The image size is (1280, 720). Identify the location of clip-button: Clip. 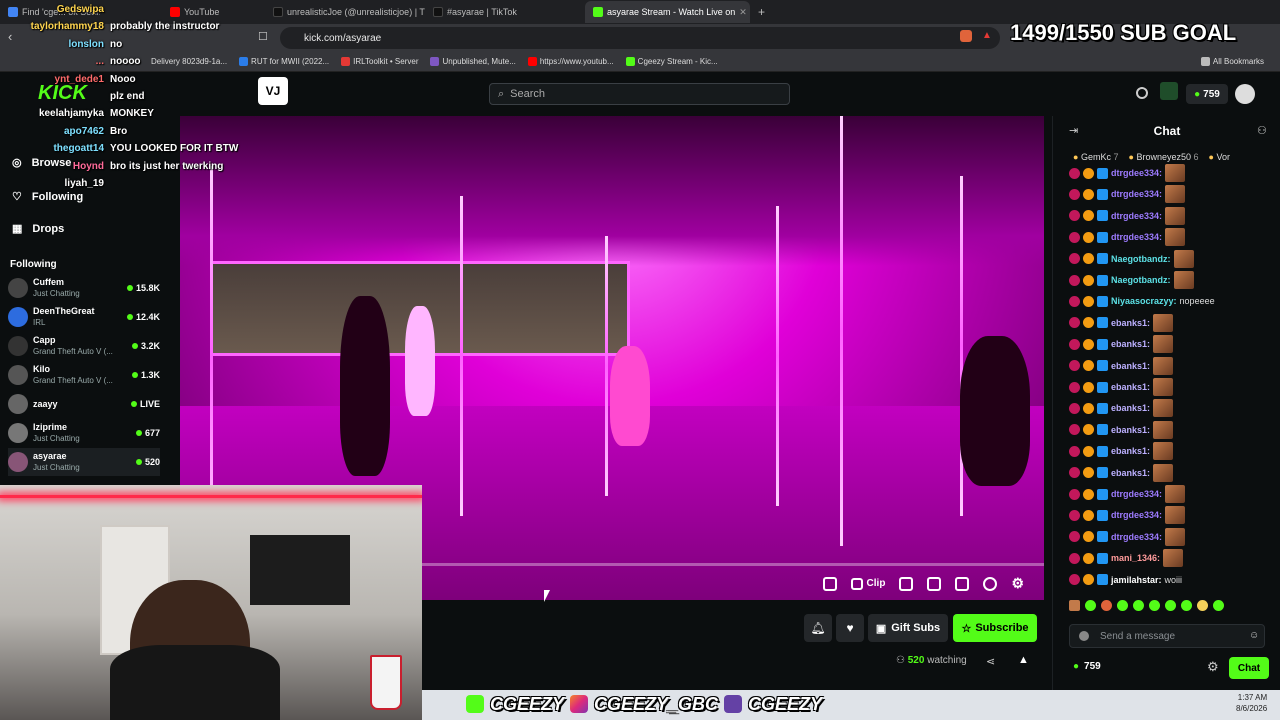
(867, 583).